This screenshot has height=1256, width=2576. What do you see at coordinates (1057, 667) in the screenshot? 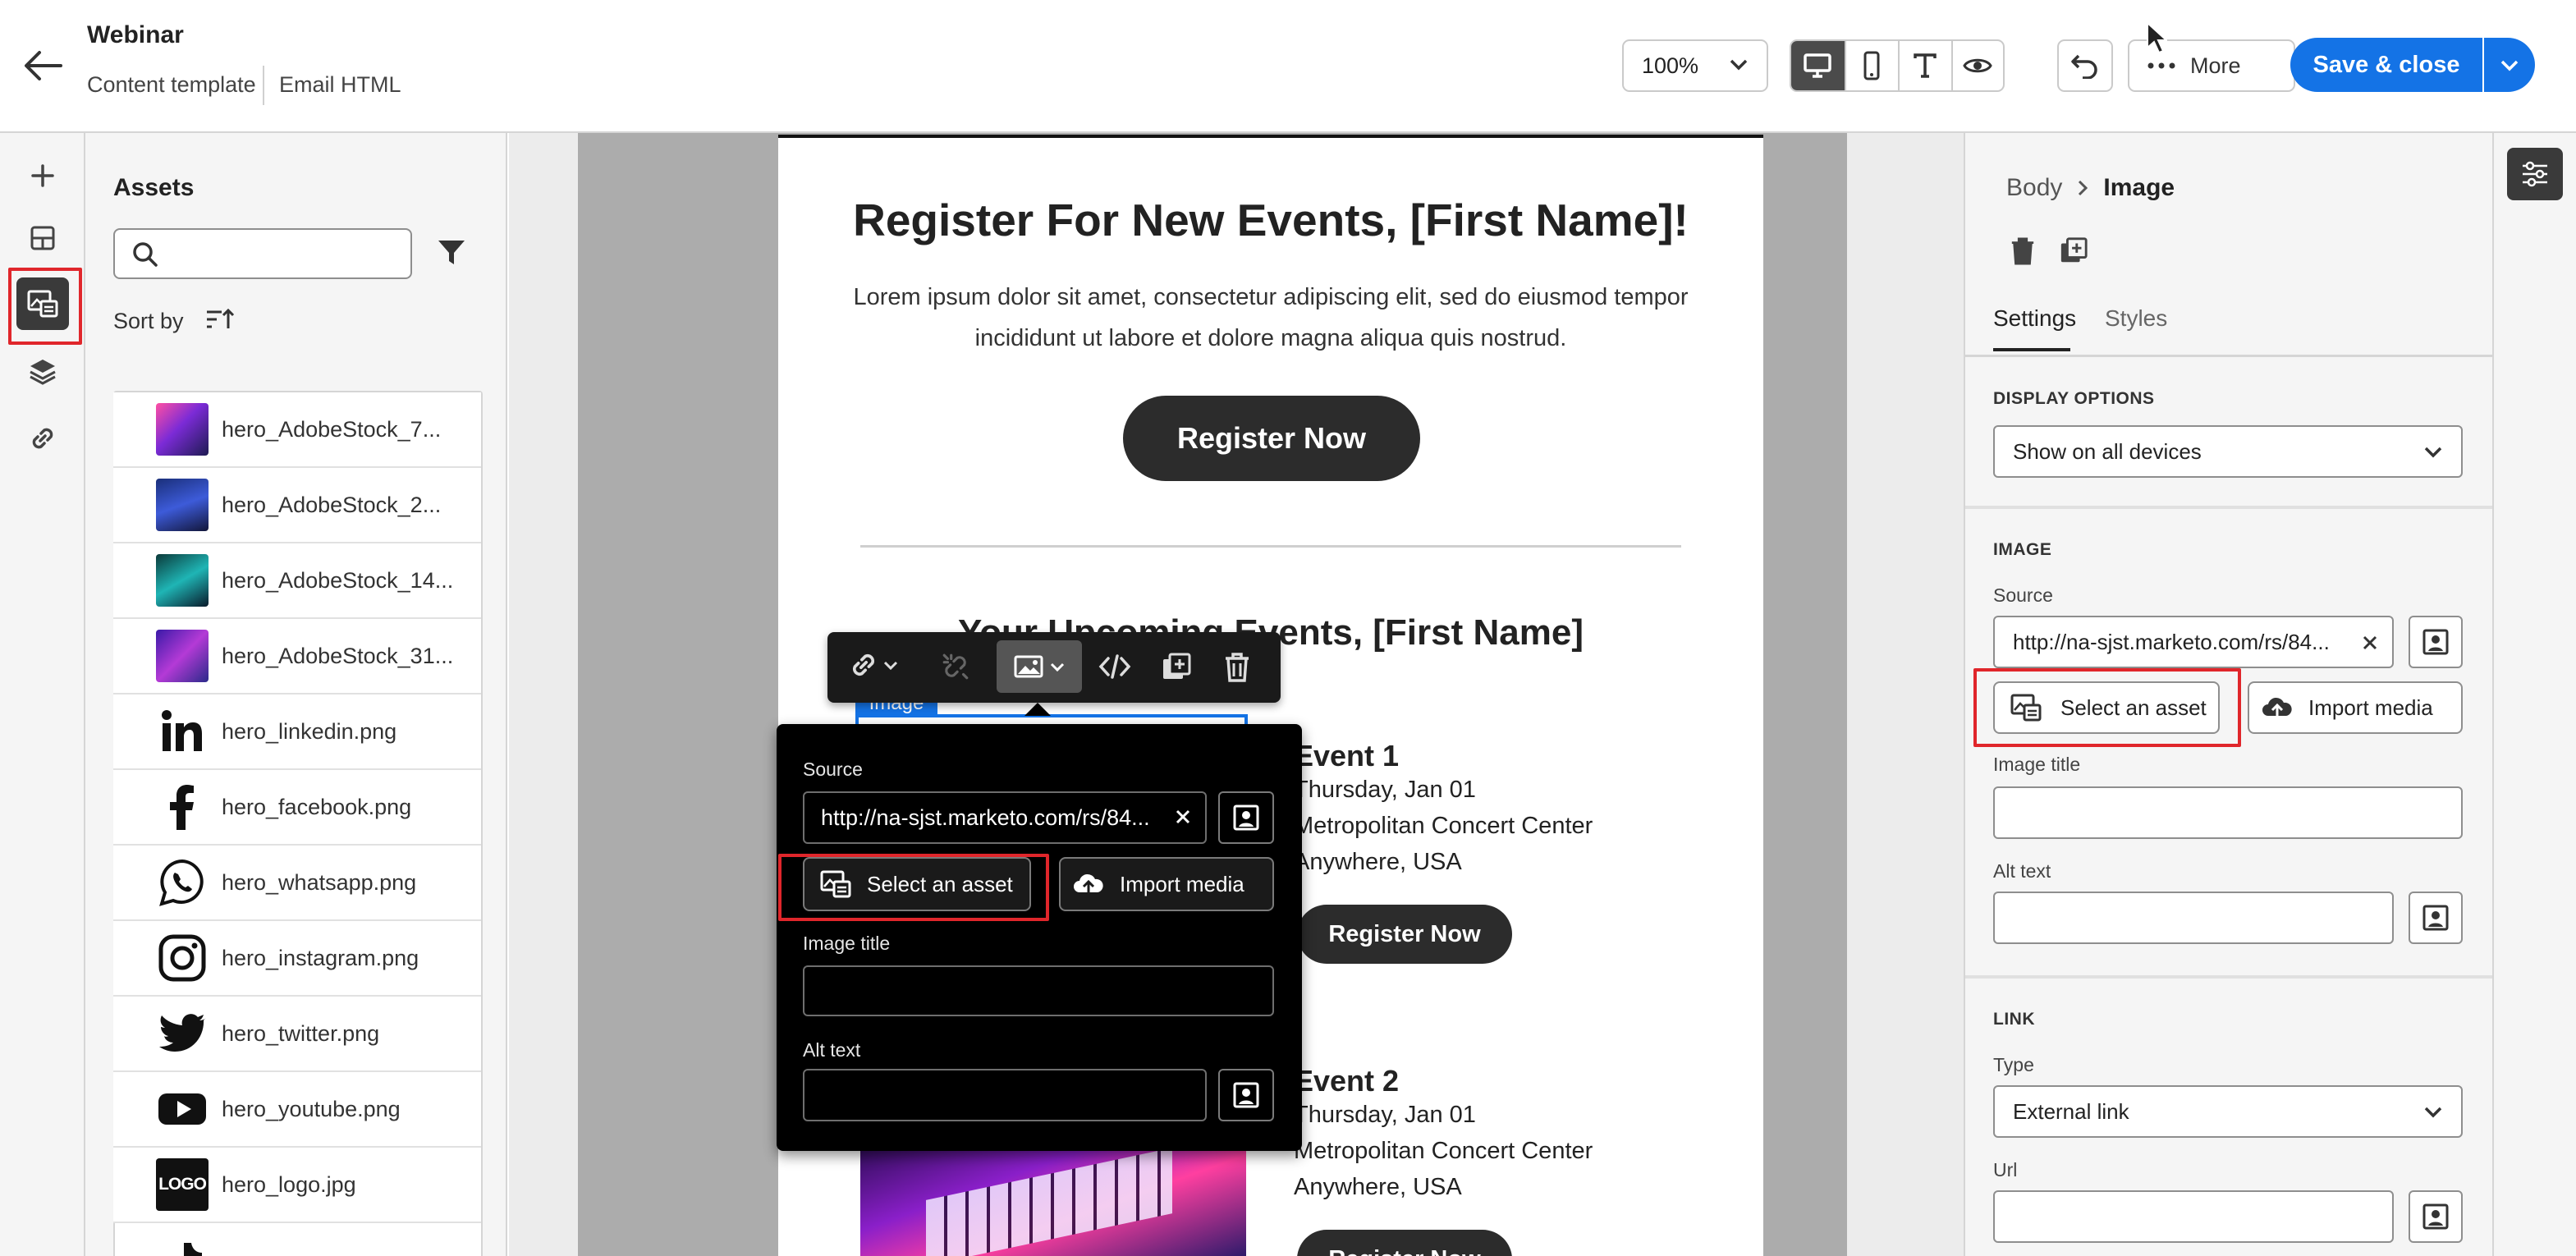
I see `chevron-down-icon` at bounding box center [1057, 667].